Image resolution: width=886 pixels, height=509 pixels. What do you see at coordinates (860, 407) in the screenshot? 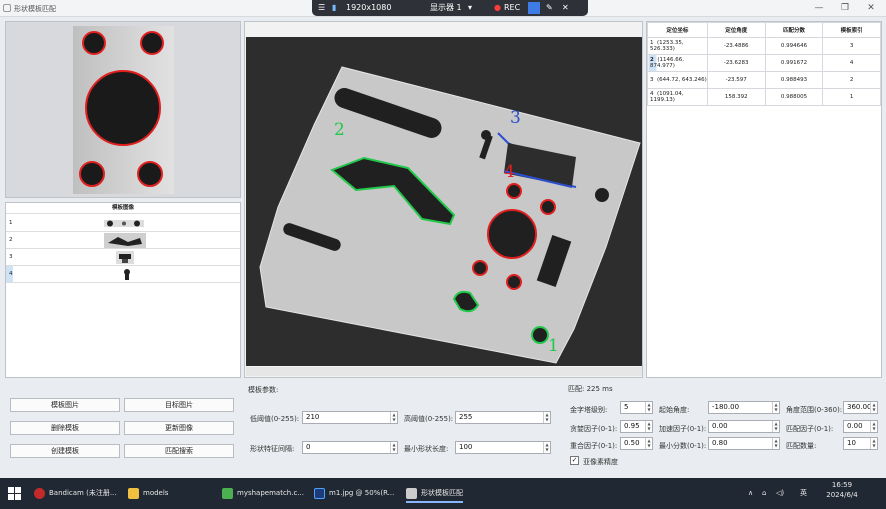
I see `angle-range-input: 360.00 ▲ ▼` at bounding box center [860, 407].